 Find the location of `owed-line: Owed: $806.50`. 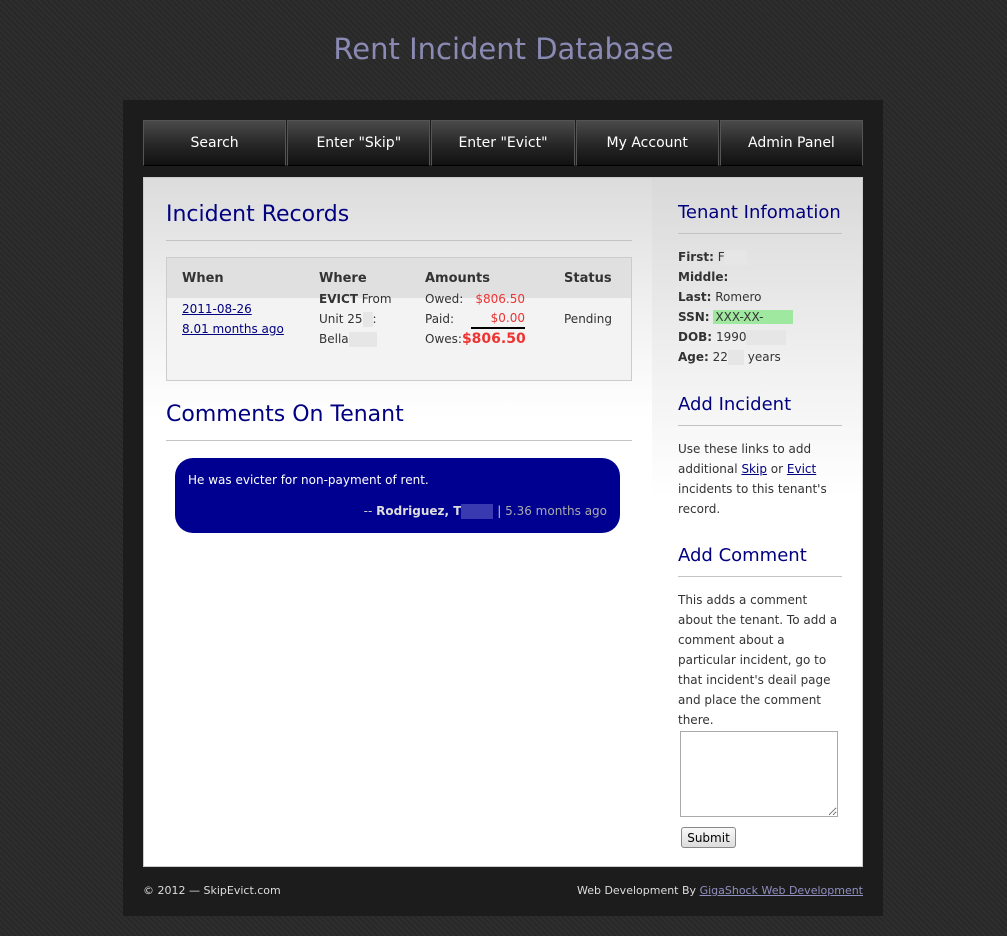

owed-line: Owed: $806.50 is located at coordinates (475, 299).